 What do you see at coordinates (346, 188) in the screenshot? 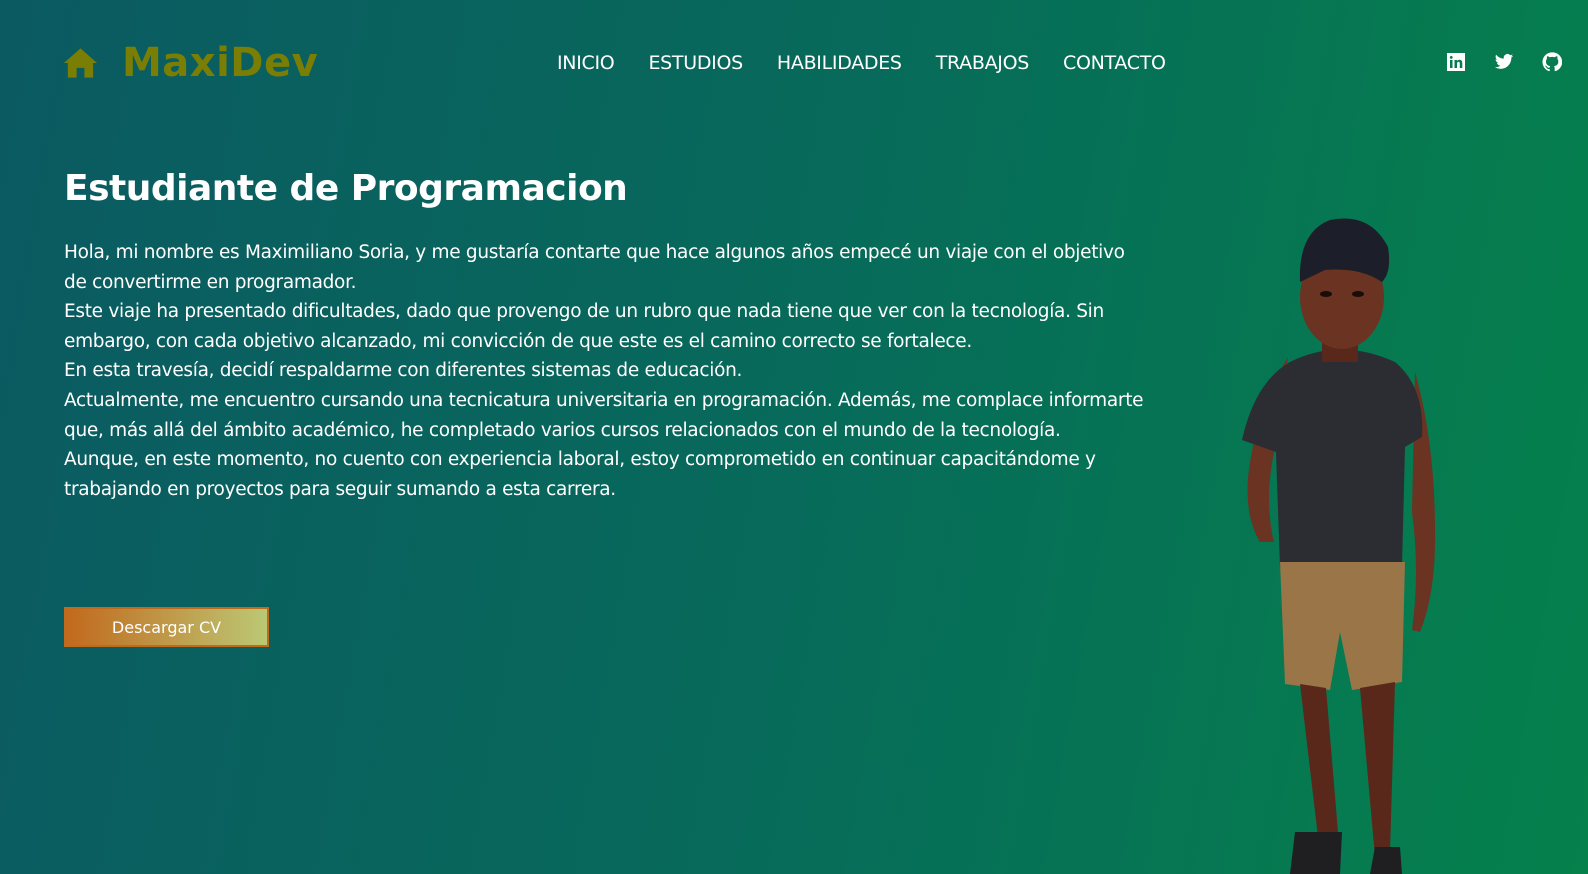
I see `page-title: Estudiante de Programacion` at bounding box center [346, 188].